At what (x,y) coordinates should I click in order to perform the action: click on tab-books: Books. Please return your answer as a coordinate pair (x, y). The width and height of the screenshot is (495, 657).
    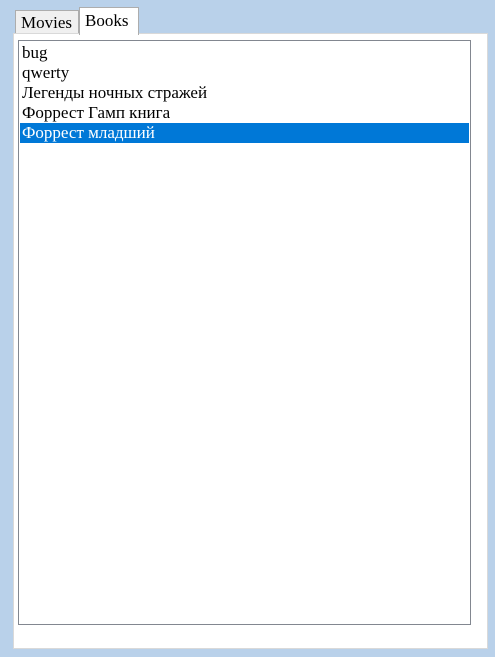
    Looking at the image, I should click on (109, 21).